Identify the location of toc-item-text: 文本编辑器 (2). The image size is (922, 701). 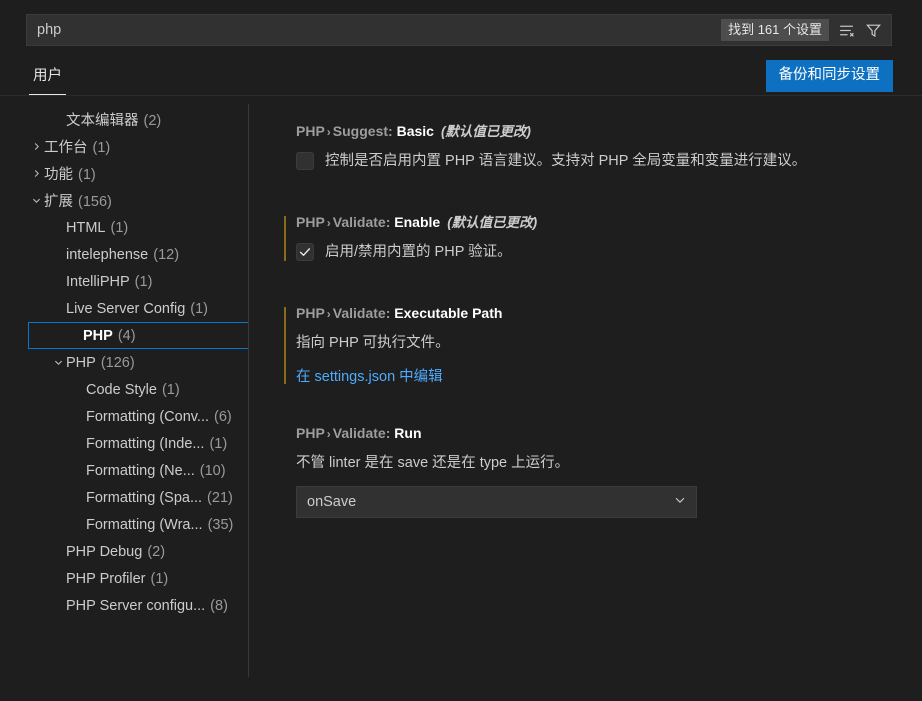
(113, 119).